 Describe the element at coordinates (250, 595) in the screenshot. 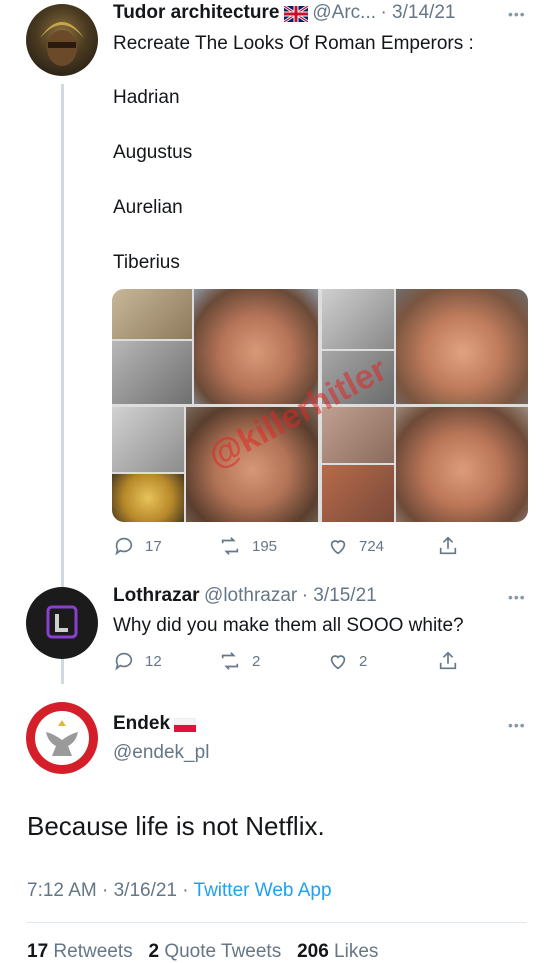

I see `handle: @lothrazar` at that location.